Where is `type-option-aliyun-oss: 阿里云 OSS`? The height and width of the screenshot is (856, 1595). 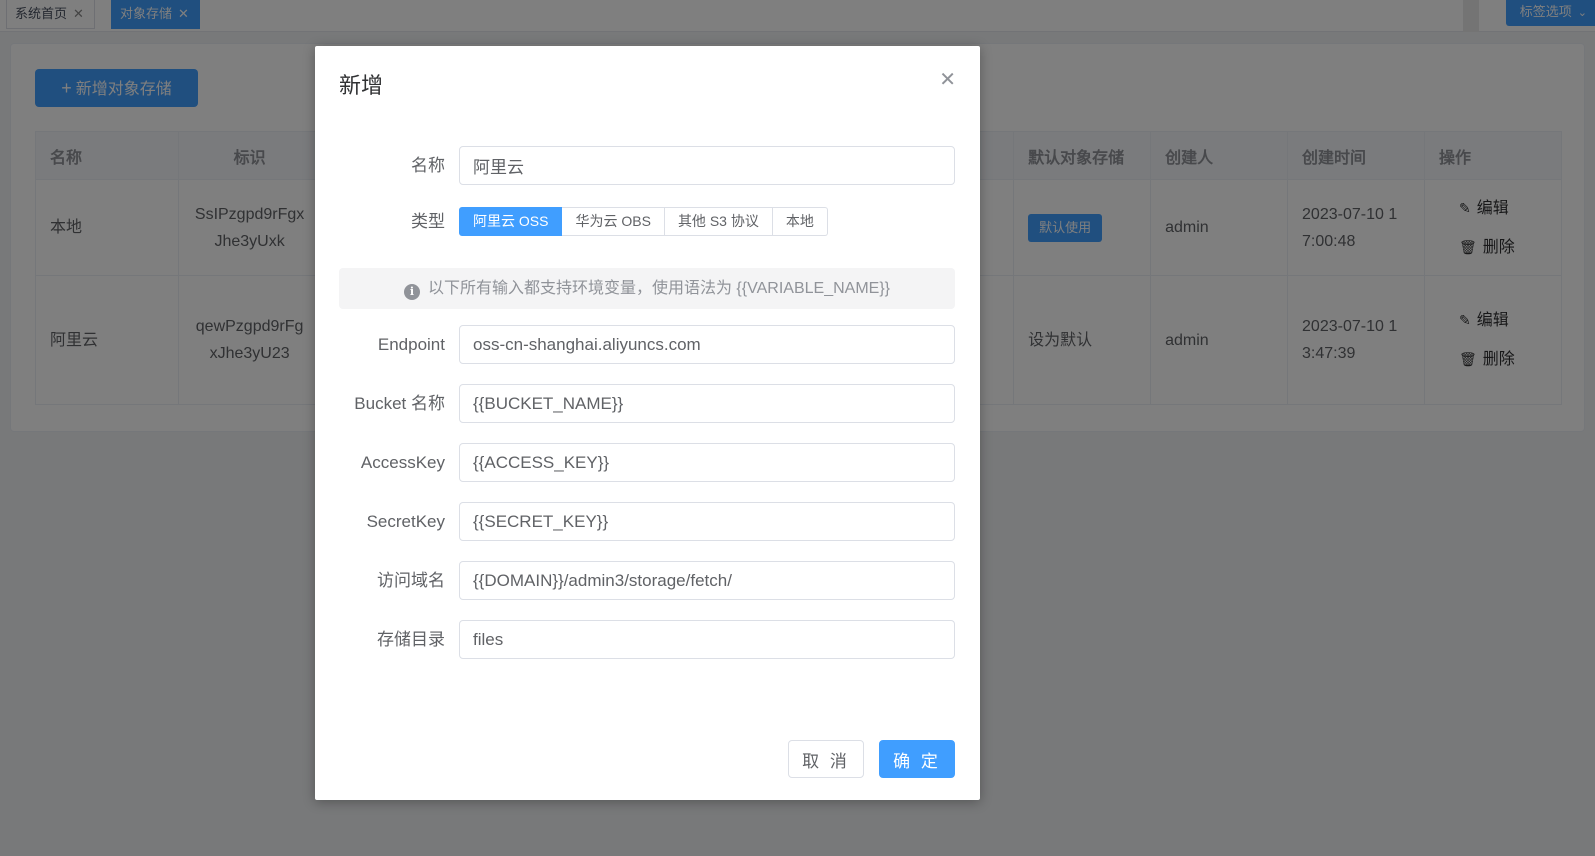 type-option-aliyun-oss: 阿里云 OSS is located at coordinates (511, 221).